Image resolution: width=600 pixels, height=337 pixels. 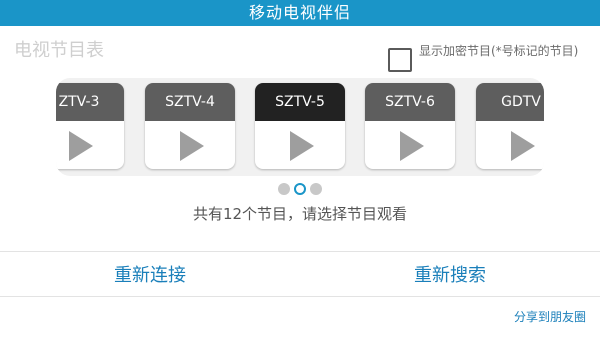 What do you see at coordinates (450, 274) in the screenshot?
I see `rescan-button: 重新搜索` at bounding box center [450, 274].